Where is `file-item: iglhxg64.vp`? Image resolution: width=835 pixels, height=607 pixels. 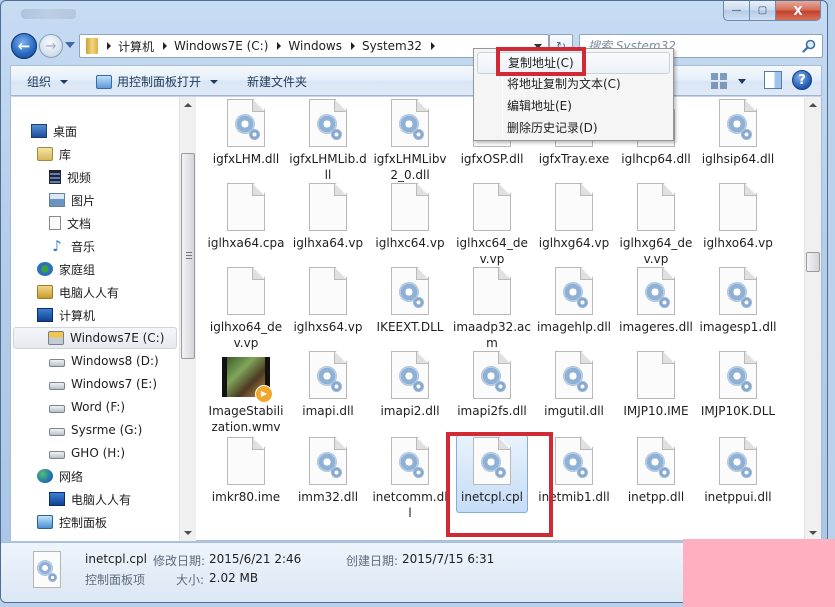
file-item: iglhxg64.vp is located at coordinates (574, 217).